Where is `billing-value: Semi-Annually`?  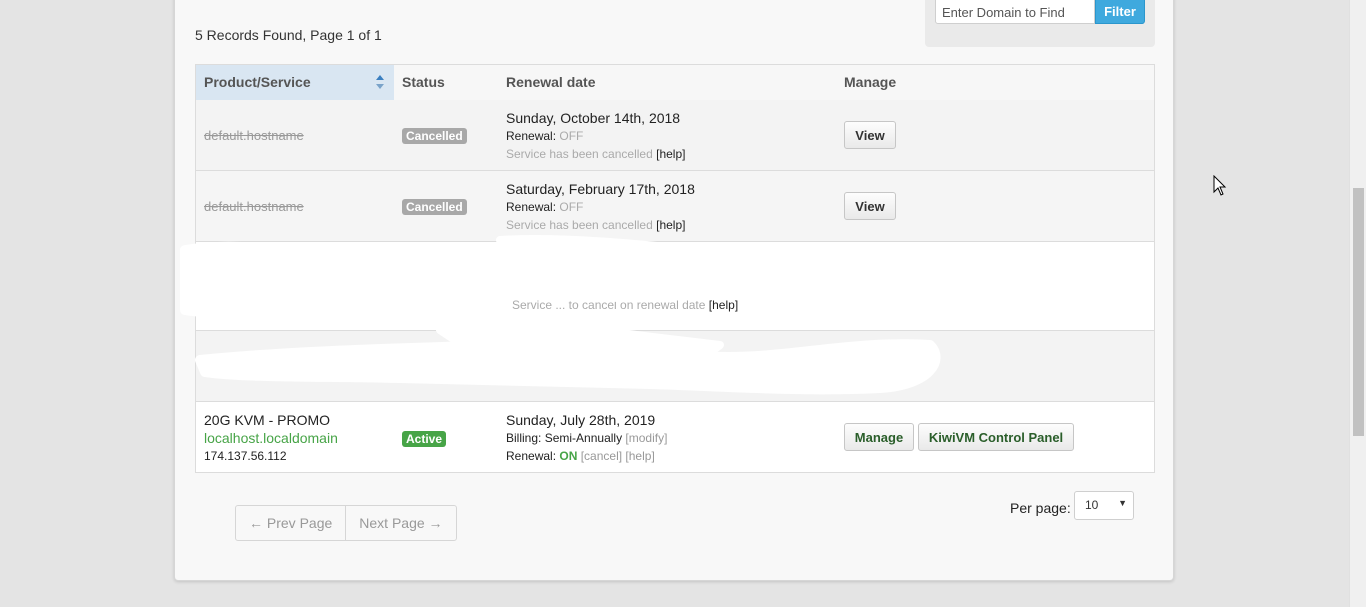
billing-value: Semi-Annually is located at coordinates (583, 438).